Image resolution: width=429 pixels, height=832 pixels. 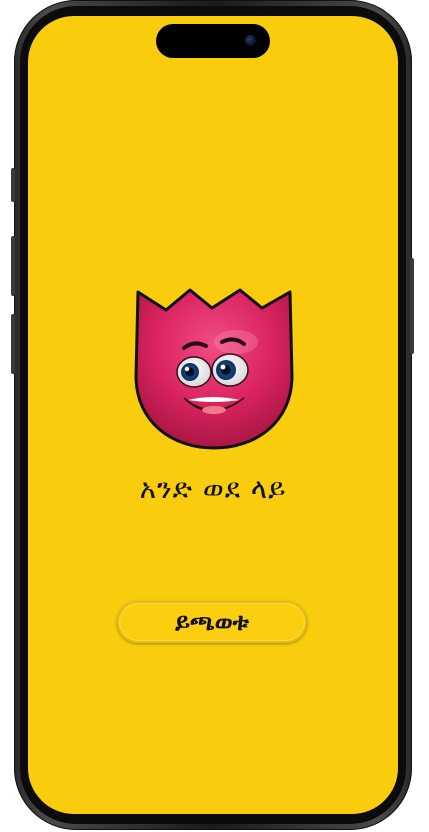 What do you see at coordinates (214, 369) in the screenshot?
I see `mascot-icon` at bounding box center [214, 369].